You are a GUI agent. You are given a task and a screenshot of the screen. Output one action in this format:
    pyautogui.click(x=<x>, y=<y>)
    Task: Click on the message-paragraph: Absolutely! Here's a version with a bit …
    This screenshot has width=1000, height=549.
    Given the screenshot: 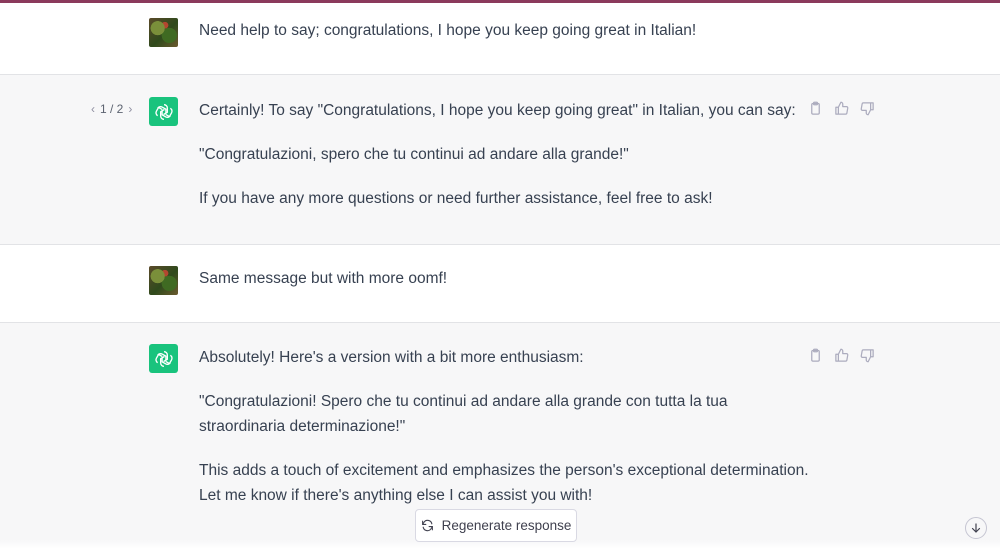 What is the action you would take?
    pyautogui.click(x=391, y=357)
    